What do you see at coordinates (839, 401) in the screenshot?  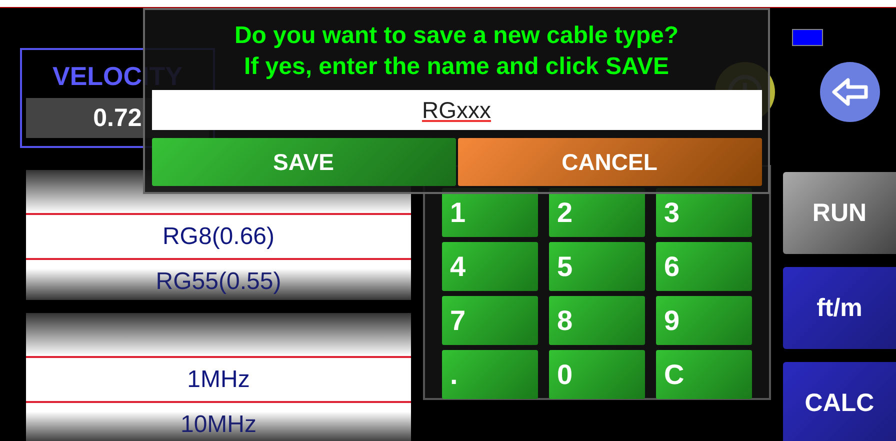 I see `side-button: CALC` at bounding box center [839, 401].